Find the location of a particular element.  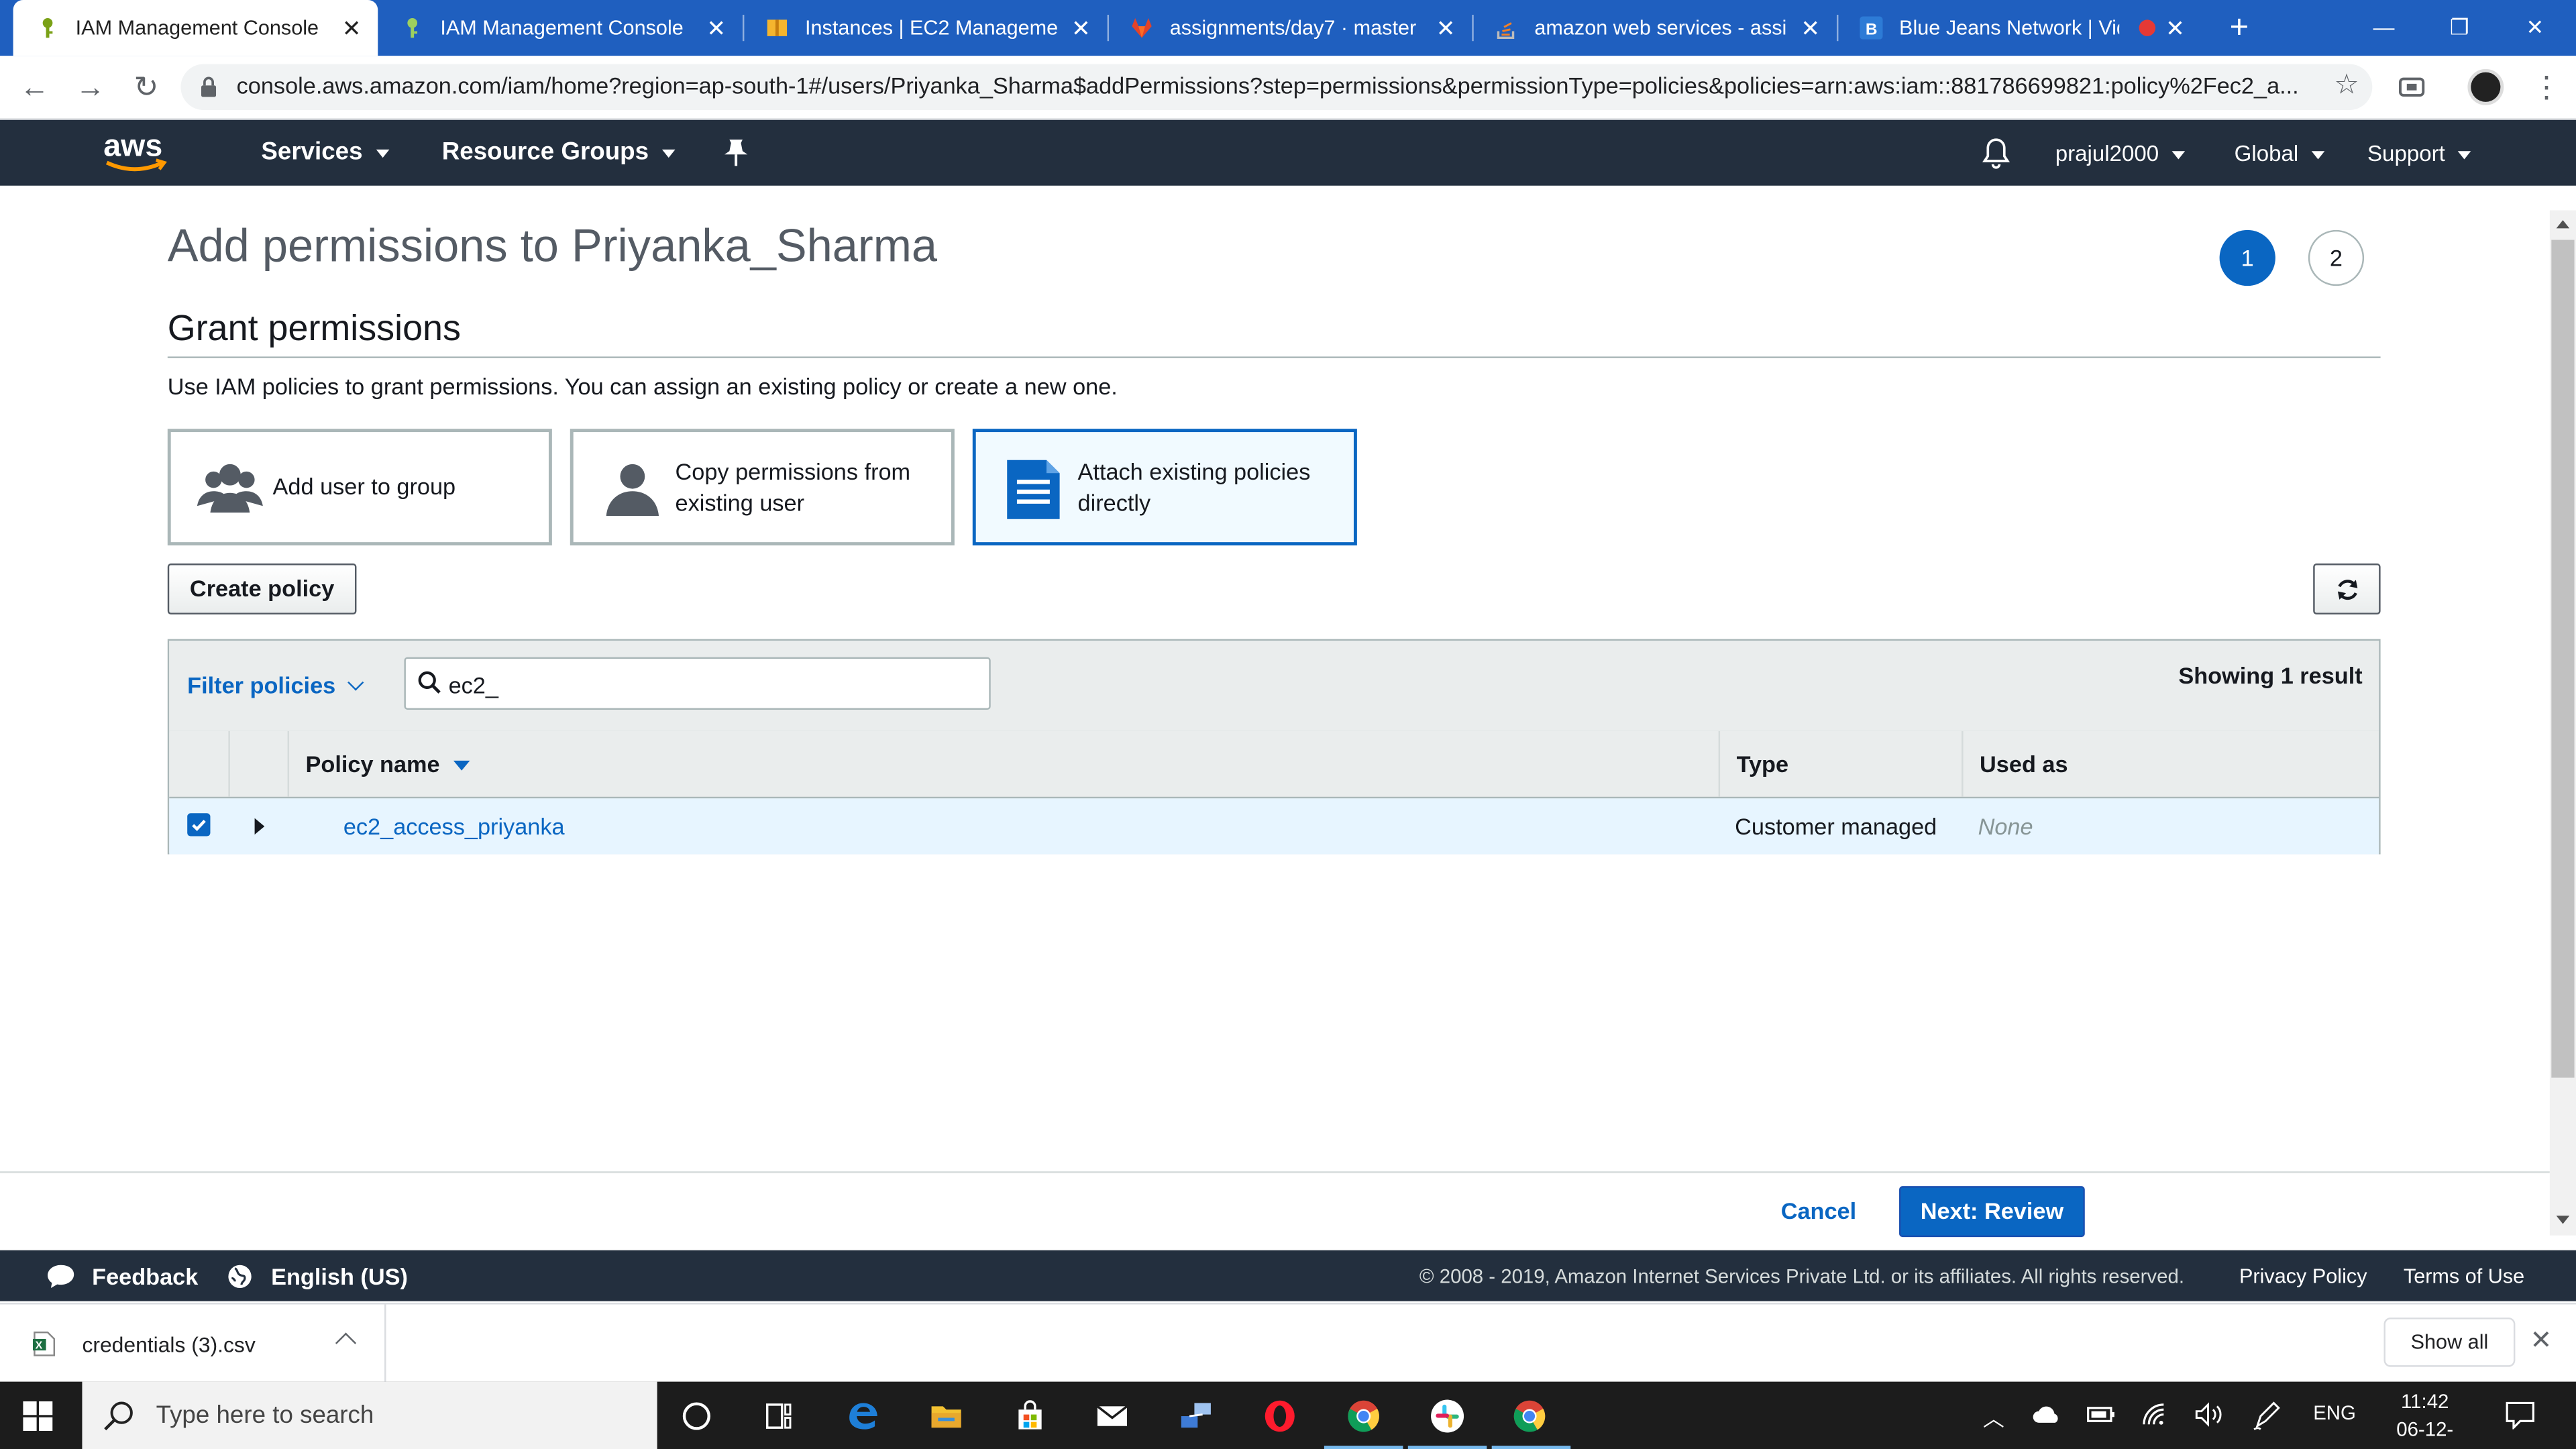

pin-icon is located at coordinates (736, 153).